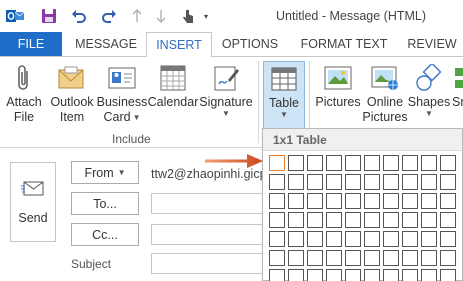  What do you see at coordinates (206, 16) in the screenshot?
I see `customize-caret-icon: ▾` at bounding box center [206, 16].